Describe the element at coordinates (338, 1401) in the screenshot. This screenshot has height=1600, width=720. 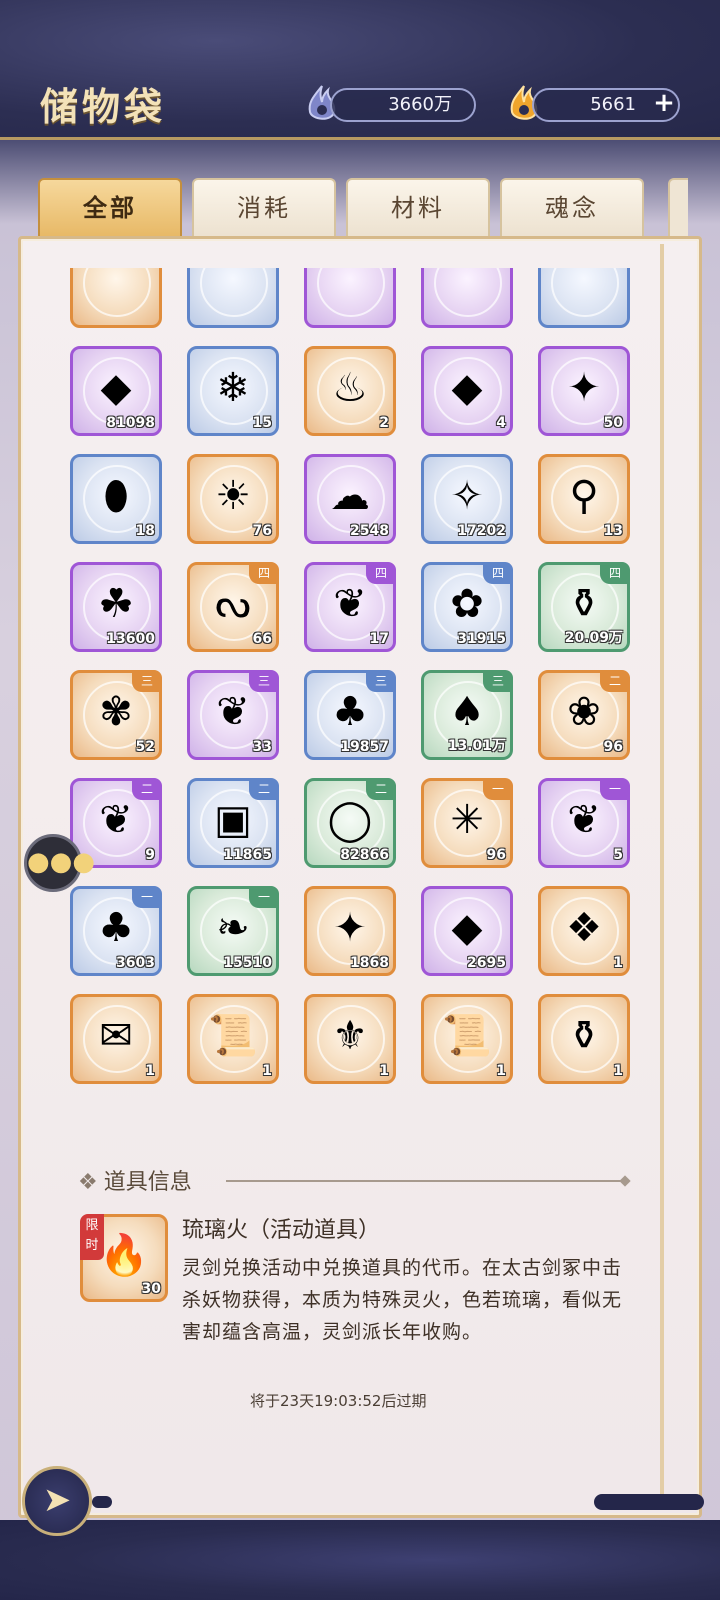
I see `expire-timer: 将于23天19:03:52后过期` at that location.